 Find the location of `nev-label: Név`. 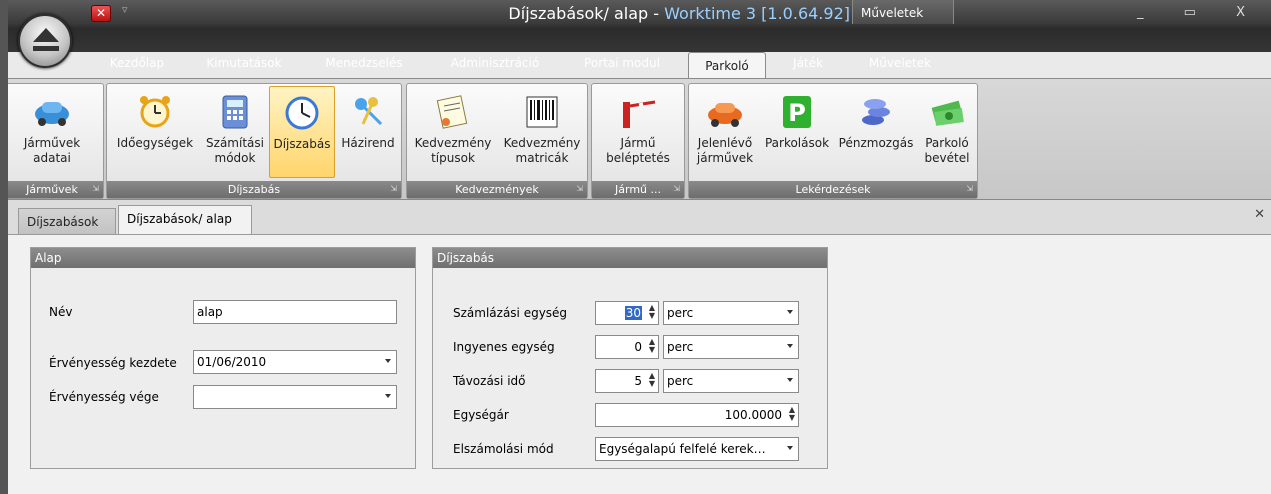

nev-label: Név is located at coordinates (61, 312).